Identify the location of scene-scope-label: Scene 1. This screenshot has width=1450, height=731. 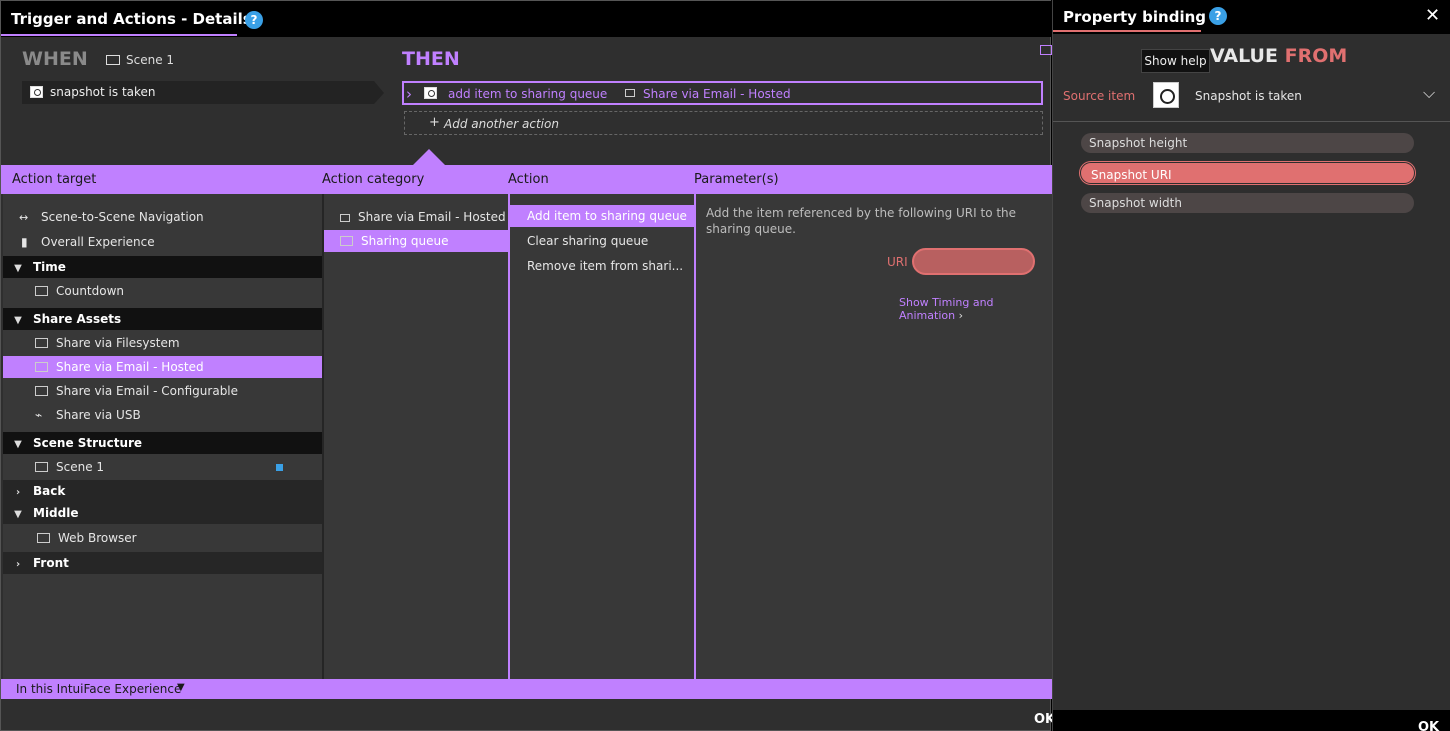
(150, 60).